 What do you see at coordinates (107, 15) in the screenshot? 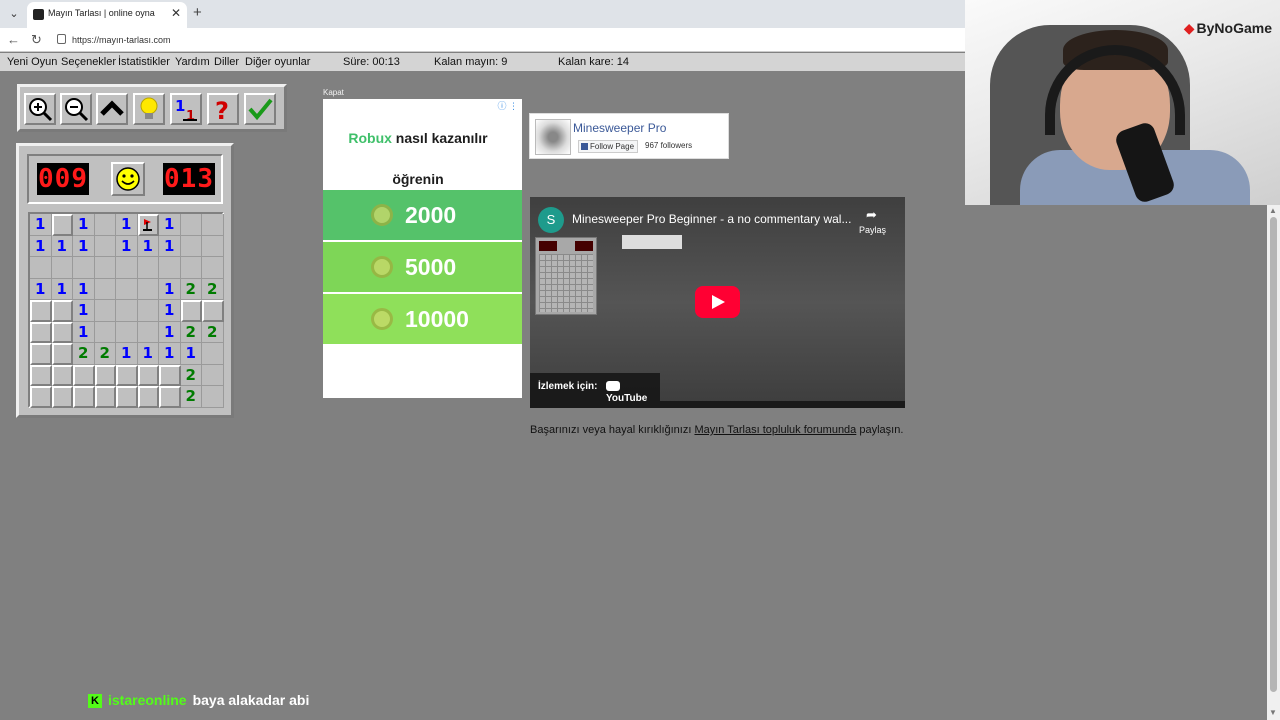
I see `browser-tab: Mayın Tarlası | online oyna ✕` at bounding box center [107, 15].